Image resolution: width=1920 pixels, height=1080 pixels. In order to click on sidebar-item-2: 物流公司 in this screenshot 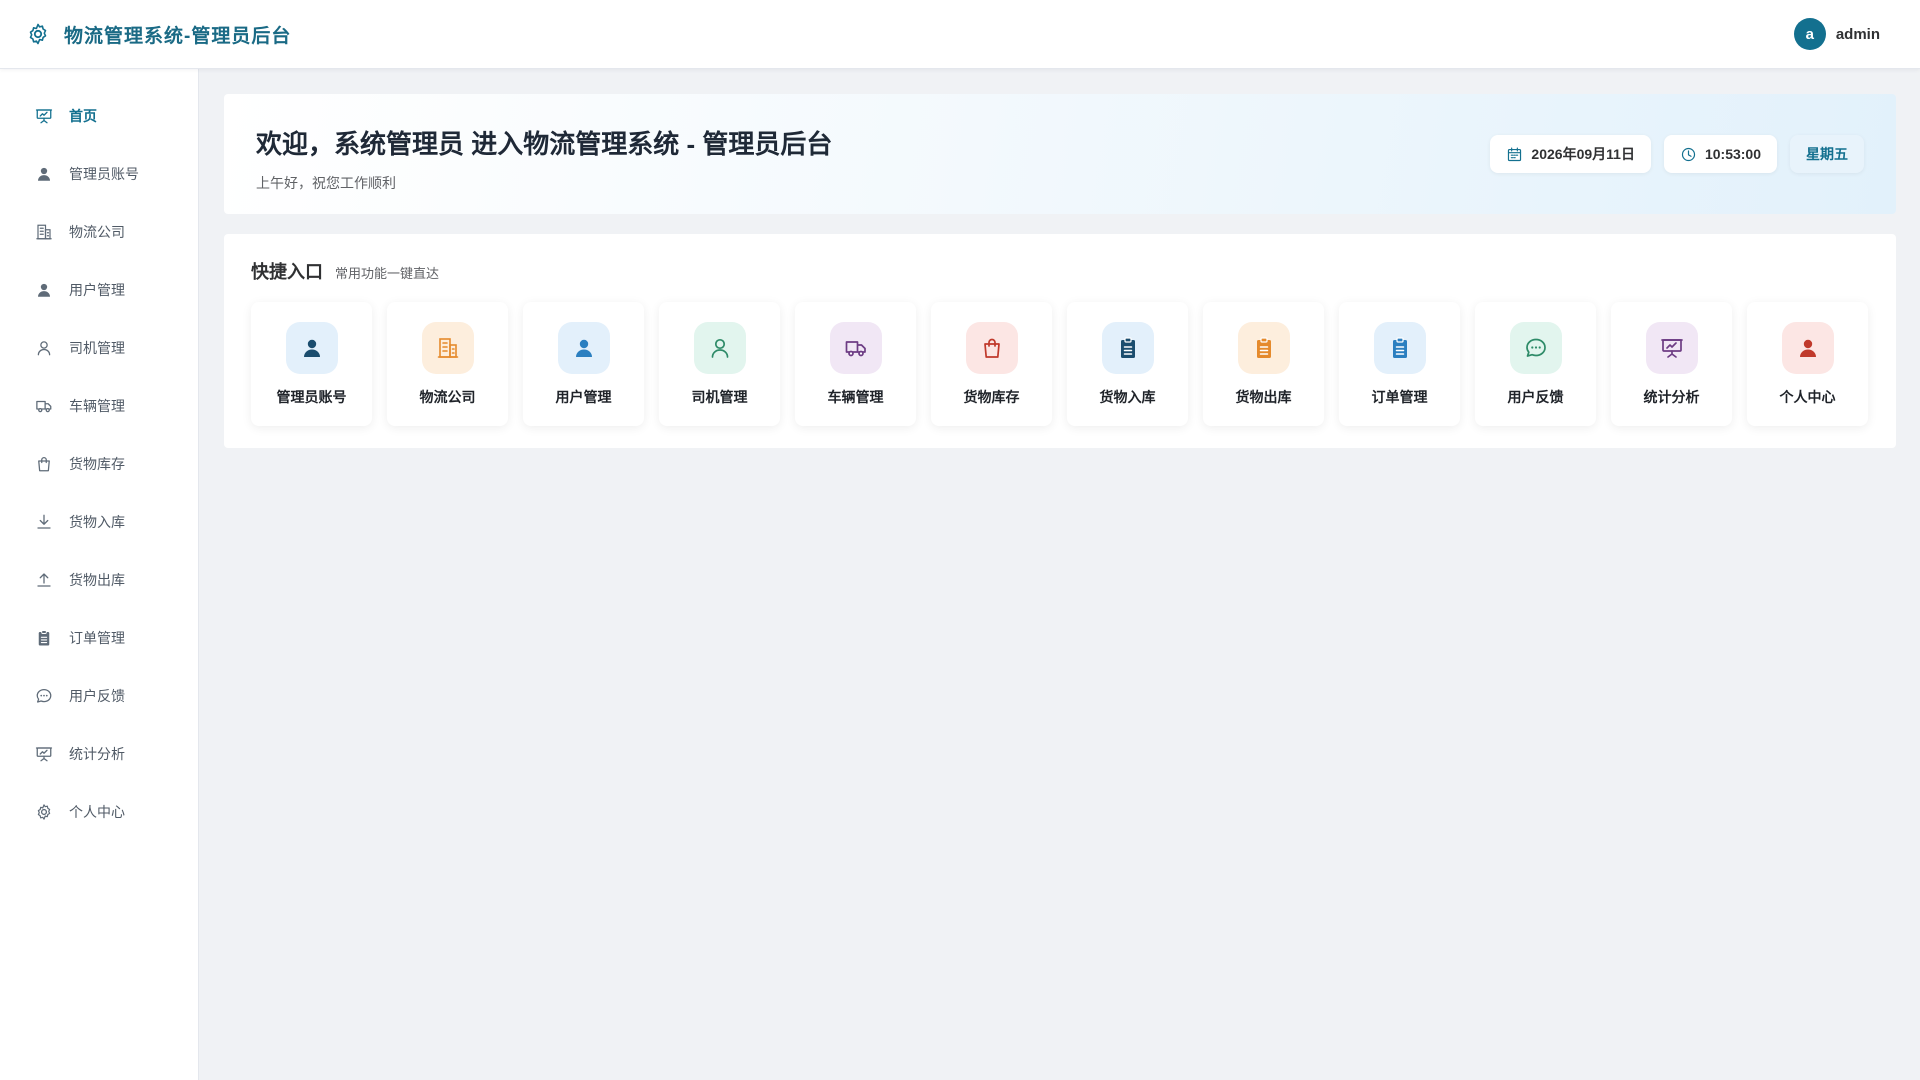, I will do `click(99, 232)`.